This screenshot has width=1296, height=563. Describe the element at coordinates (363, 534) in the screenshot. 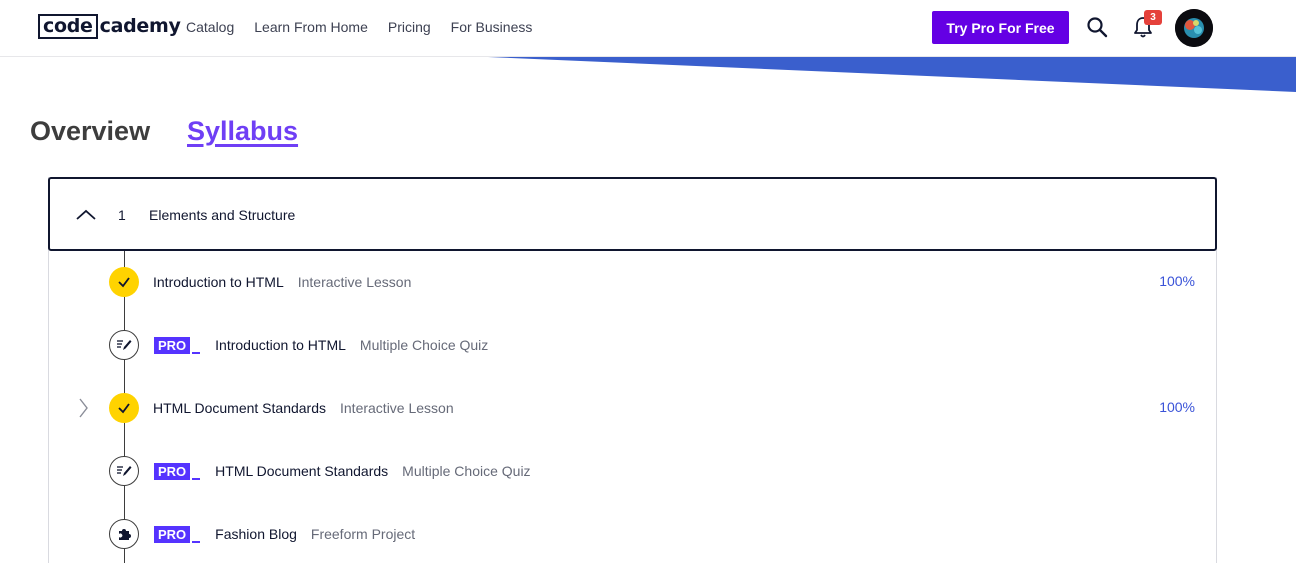

I see `item-type: Freeform Project` at that location.